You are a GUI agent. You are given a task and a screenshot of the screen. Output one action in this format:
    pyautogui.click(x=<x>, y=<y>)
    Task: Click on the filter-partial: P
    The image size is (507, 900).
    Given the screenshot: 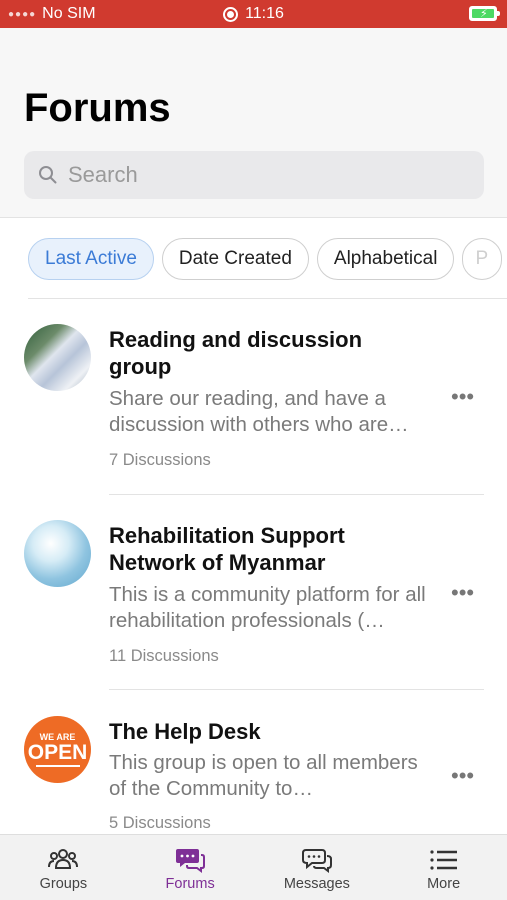 What is the action you would take?
    pyautogui.click(x=482, y=259)
    